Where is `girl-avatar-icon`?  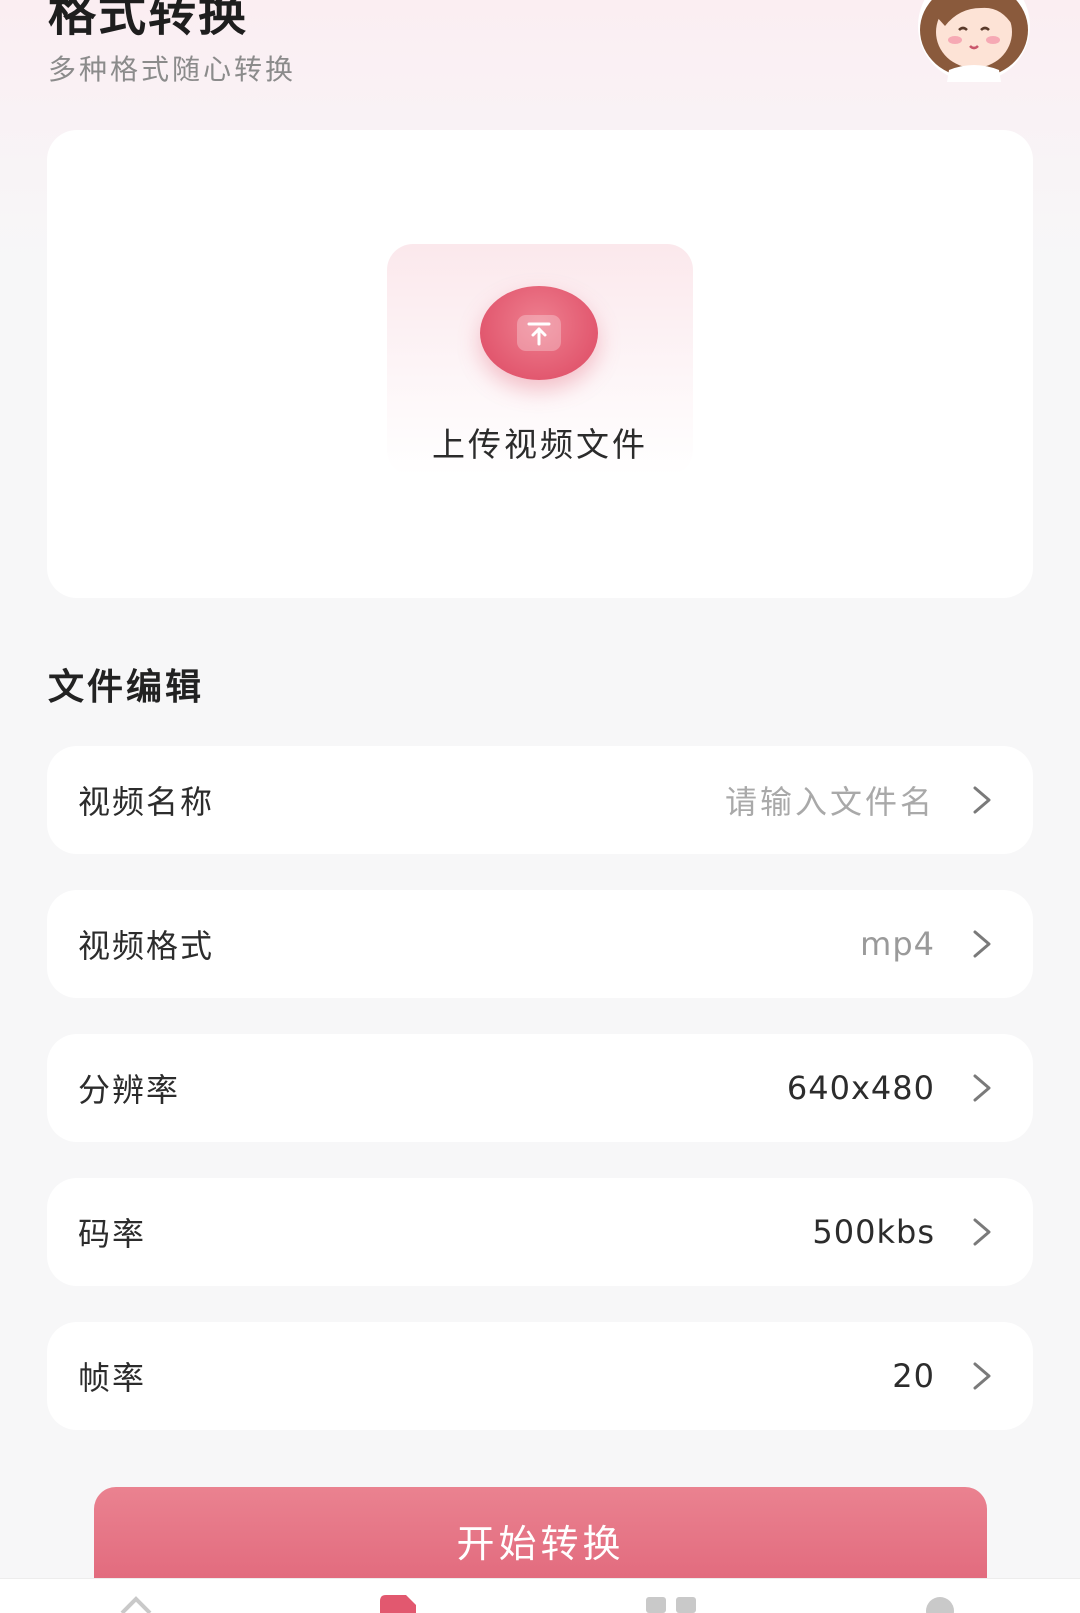
girl-avatar-icon is located at coordinates (974, 41).